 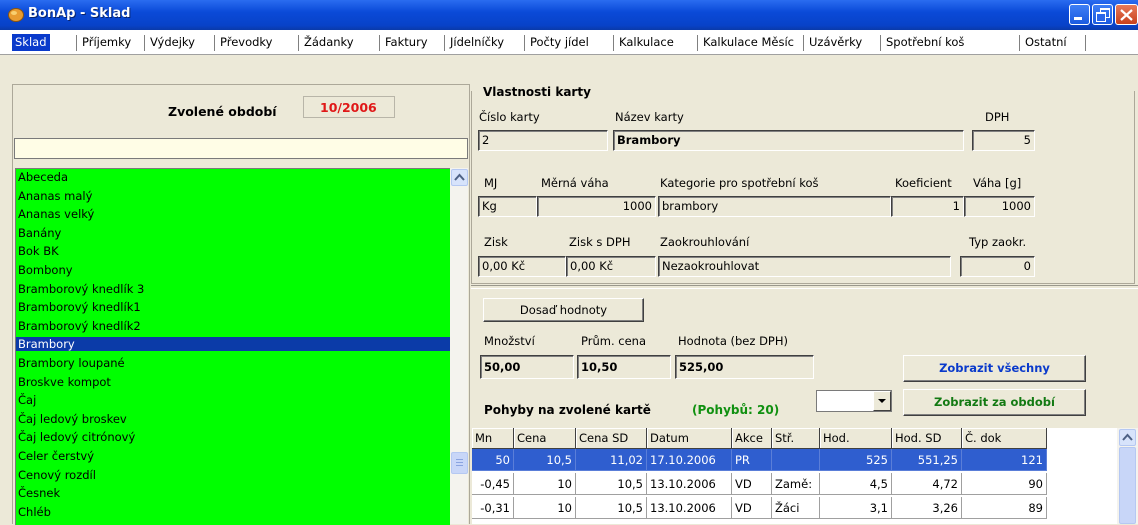 What do you see at coordinates (493, 460) in the screenshot?
I see `table-cell: 50` at bounding box center [493, 460].